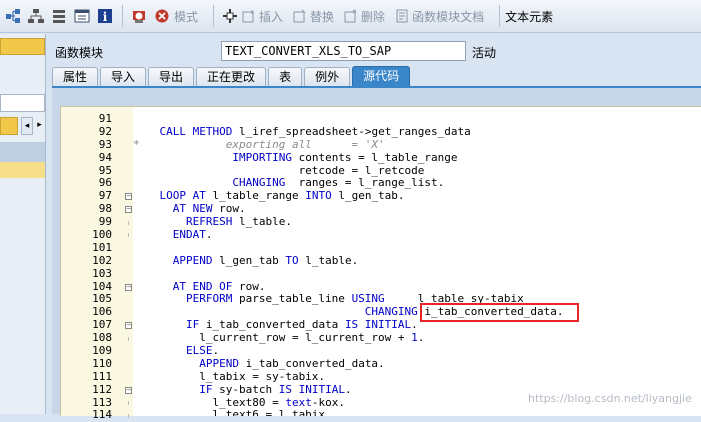 The image size is (701, 422). I want to click on line-number: 111, so click(102, 376).